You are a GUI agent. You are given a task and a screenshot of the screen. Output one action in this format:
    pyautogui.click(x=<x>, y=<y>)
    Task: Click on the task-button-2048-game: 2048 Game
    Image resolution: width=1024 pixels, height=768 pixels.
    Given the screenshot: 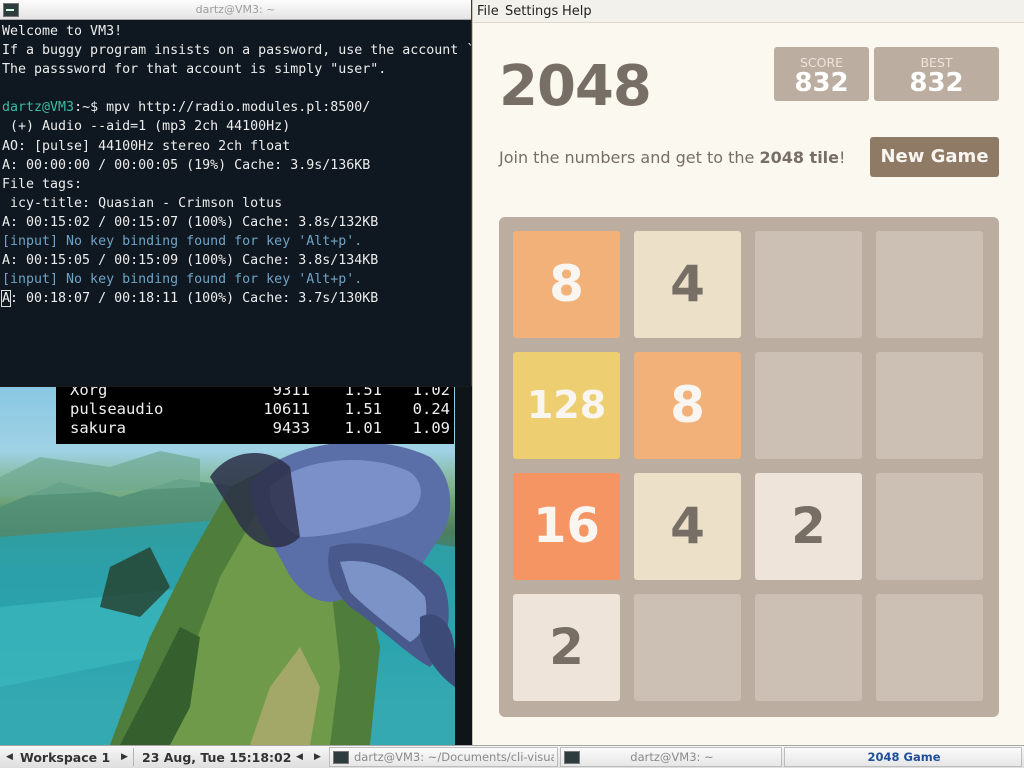 What is the action you would take?
    pyautogui.click(x=903, y=757)
    